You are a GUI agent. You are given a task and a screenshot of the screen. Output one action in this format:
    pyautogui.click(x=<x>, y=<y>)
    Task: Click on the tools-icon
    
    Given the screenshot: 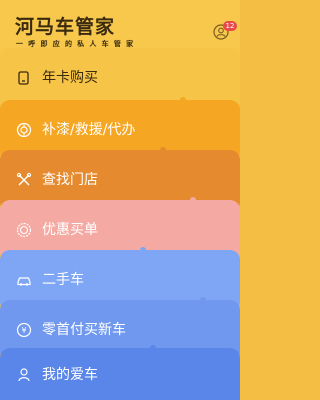 What is the action you would take?
    pyautogui.click(x=24, y=179)
    